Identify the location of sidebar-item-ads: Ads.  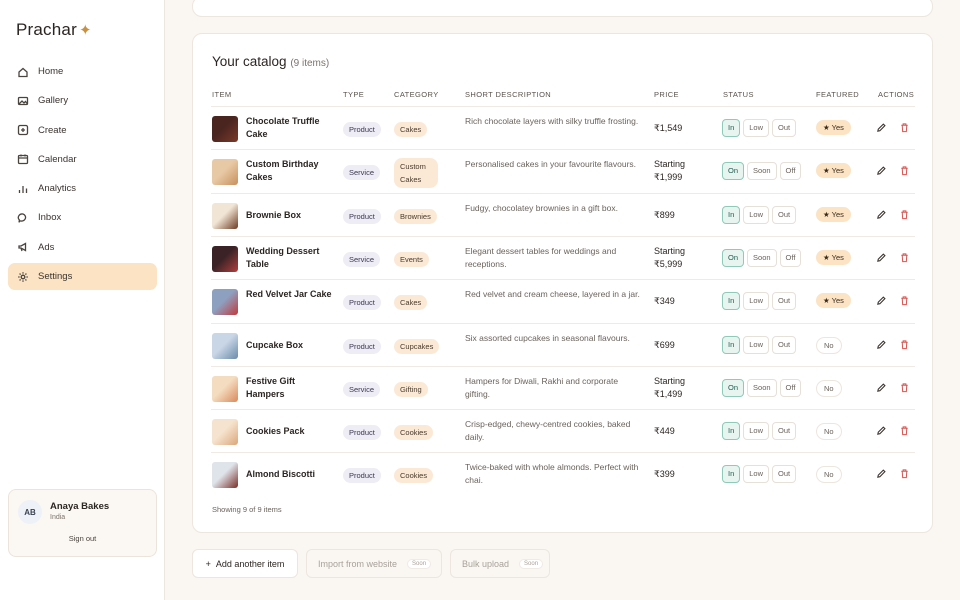
(82, 247).